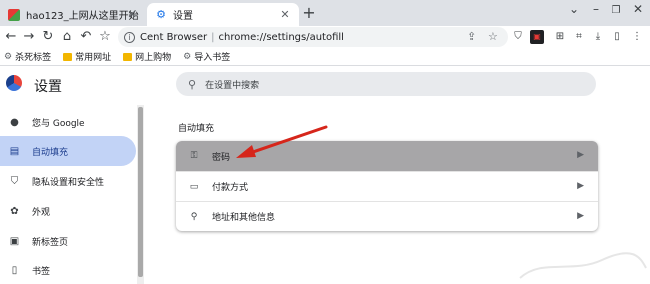 The height and width of the screenshot is (284, 650). What do you see at coordinates (518, 37) in the screenshot?
I see `shield-extension-icon: ⛉` at bounding box center [518, 37].